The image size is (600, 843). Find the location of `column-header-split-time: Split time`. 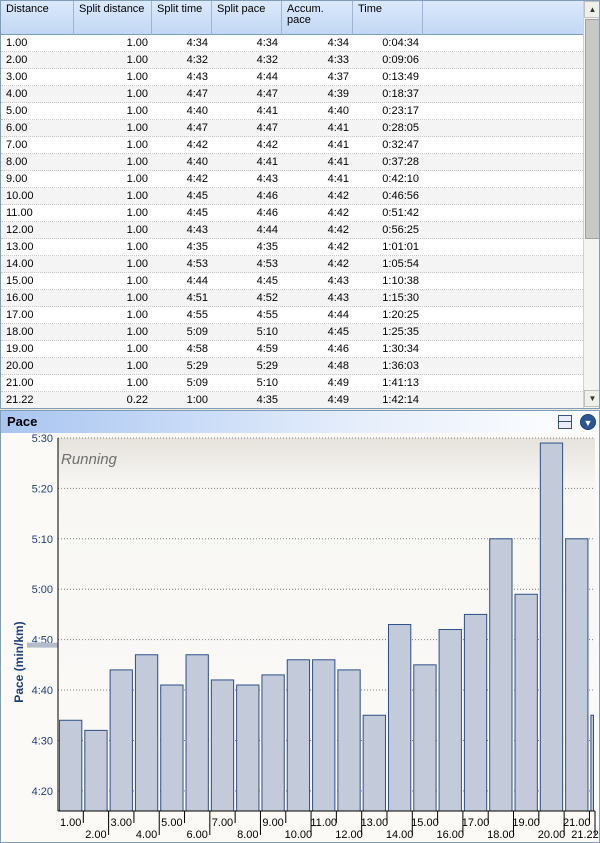

column-header-split-time: Split time is located at coordinates (182, 18).